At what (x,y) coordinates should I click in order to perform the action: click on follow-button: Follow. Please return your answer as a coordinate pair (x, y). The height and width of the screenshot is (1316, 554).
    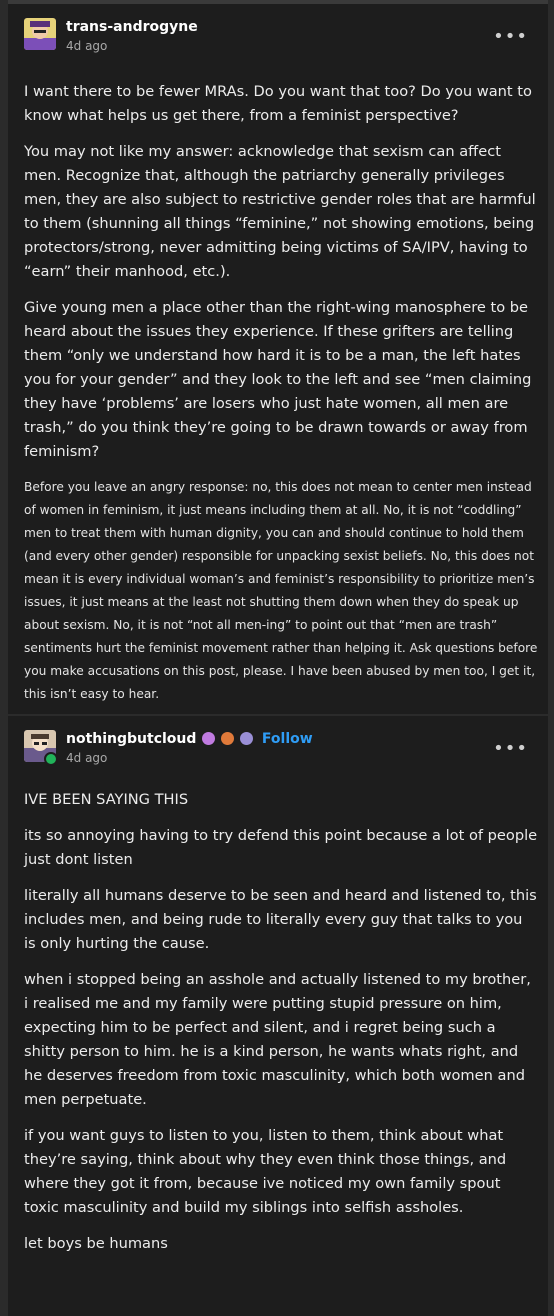
    Looking at the image, I should click on (287, 739).